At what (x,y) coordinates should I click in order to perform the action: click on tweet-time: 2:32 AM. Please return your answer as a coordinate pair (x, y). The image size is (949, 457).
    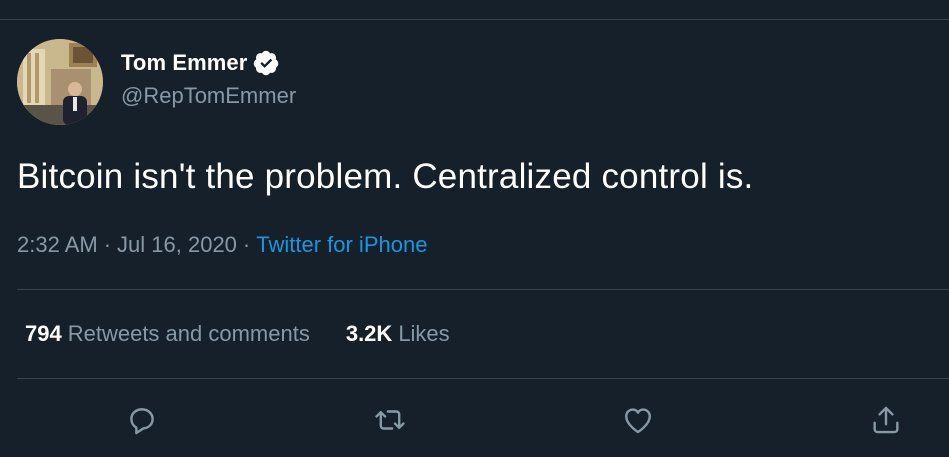
    Looking at the image, I should click on (57, 244).